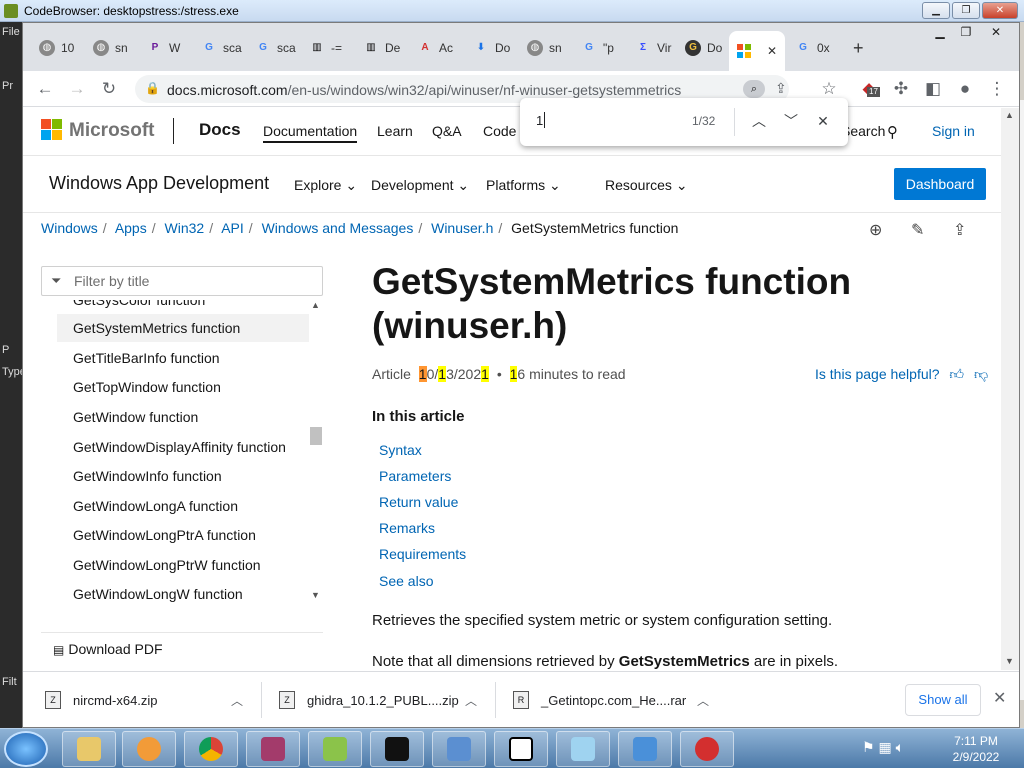 This screenshot has width=1024, height=768. What do you see at coordinates (211, 749) in the screenshot?
I see `chrome-icon` at bounding box center [211, 749].